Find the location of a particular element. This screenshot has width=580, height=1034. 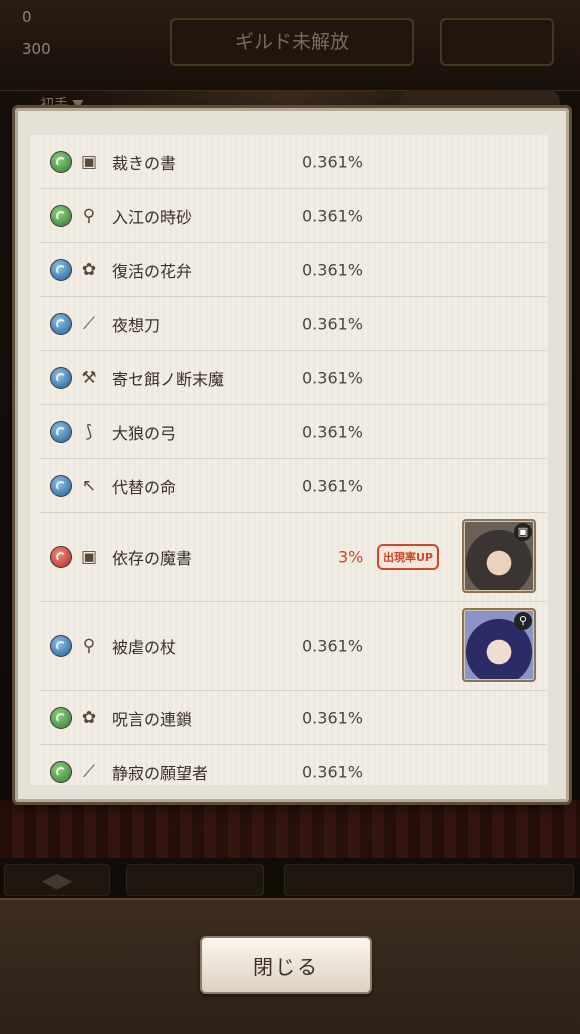

close-button: 閉じる is located at coordinates (286, 965).